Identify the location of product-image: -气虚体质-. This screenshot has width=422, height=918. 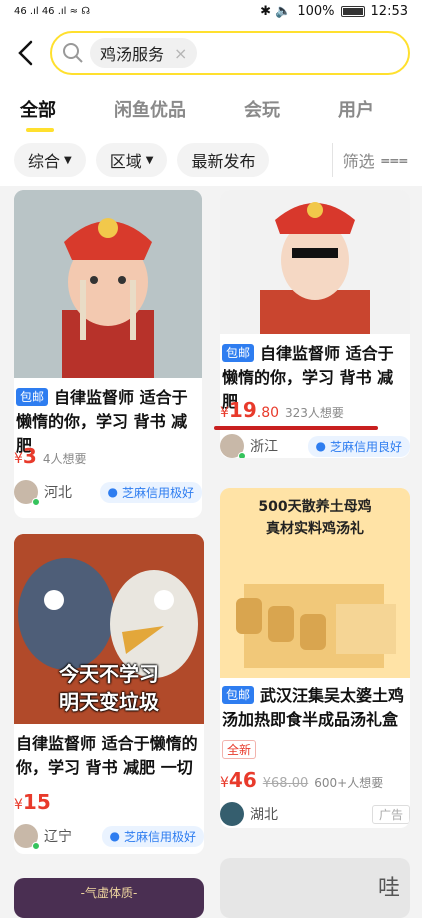
(109, 898).